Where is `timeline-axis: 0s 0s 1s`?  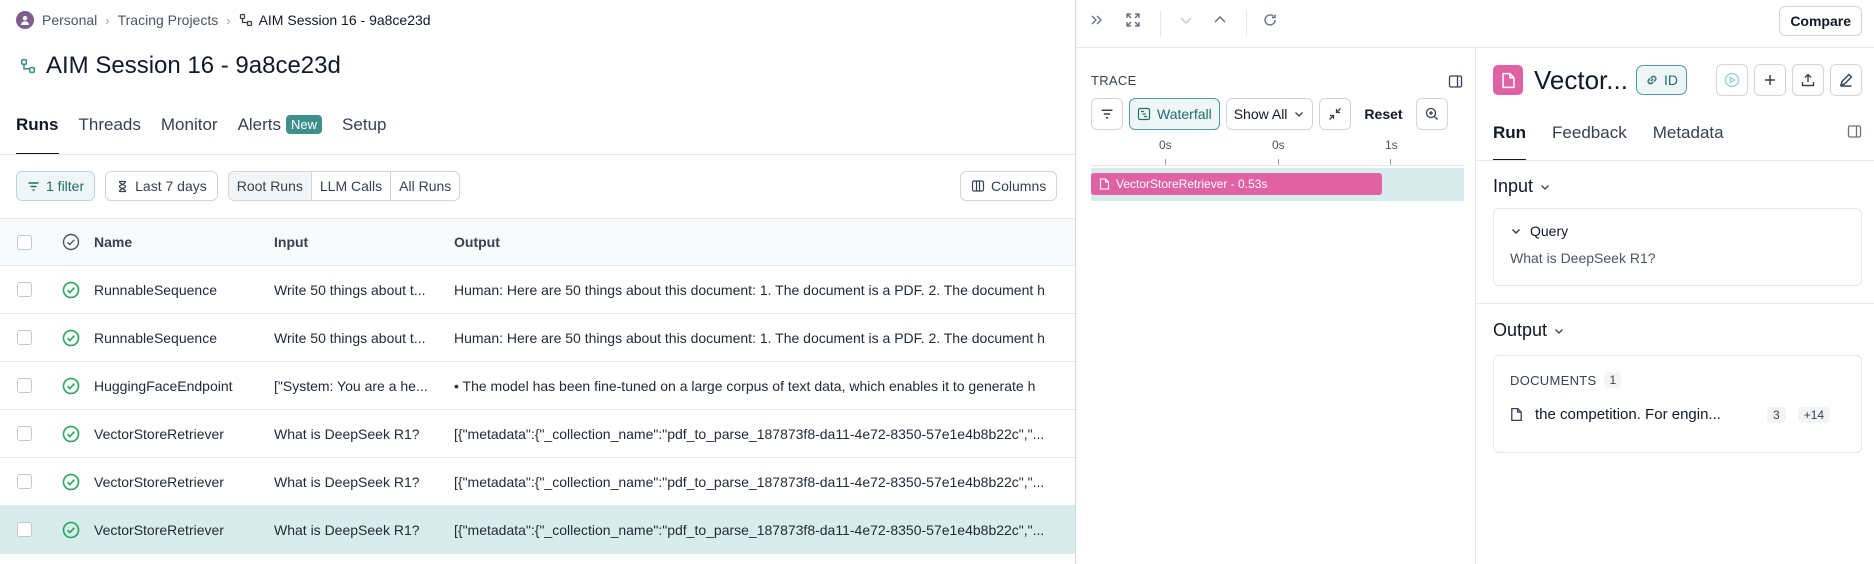
timeline-axis: 0s 0s 1s is located at coordinates (1277, 152).